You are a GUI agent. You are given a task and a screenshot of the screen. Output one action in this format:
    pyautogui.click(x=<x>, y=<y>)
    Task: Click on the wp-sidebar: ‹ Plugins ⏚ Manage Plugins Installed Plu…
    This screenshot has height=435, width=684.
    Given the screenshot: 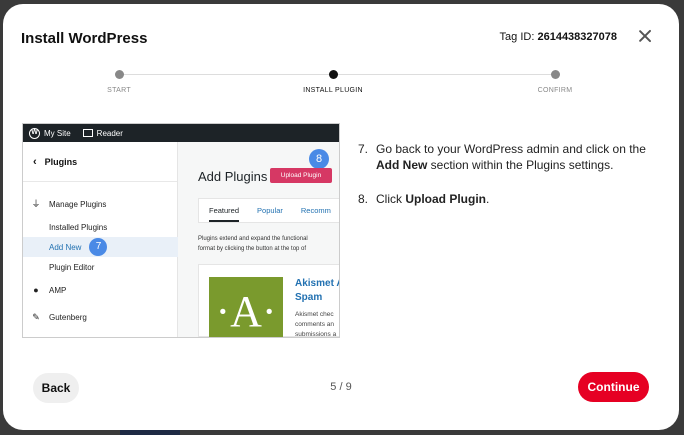 What is the action you would take?
    pyautogui.click(x=100, y=239)
    